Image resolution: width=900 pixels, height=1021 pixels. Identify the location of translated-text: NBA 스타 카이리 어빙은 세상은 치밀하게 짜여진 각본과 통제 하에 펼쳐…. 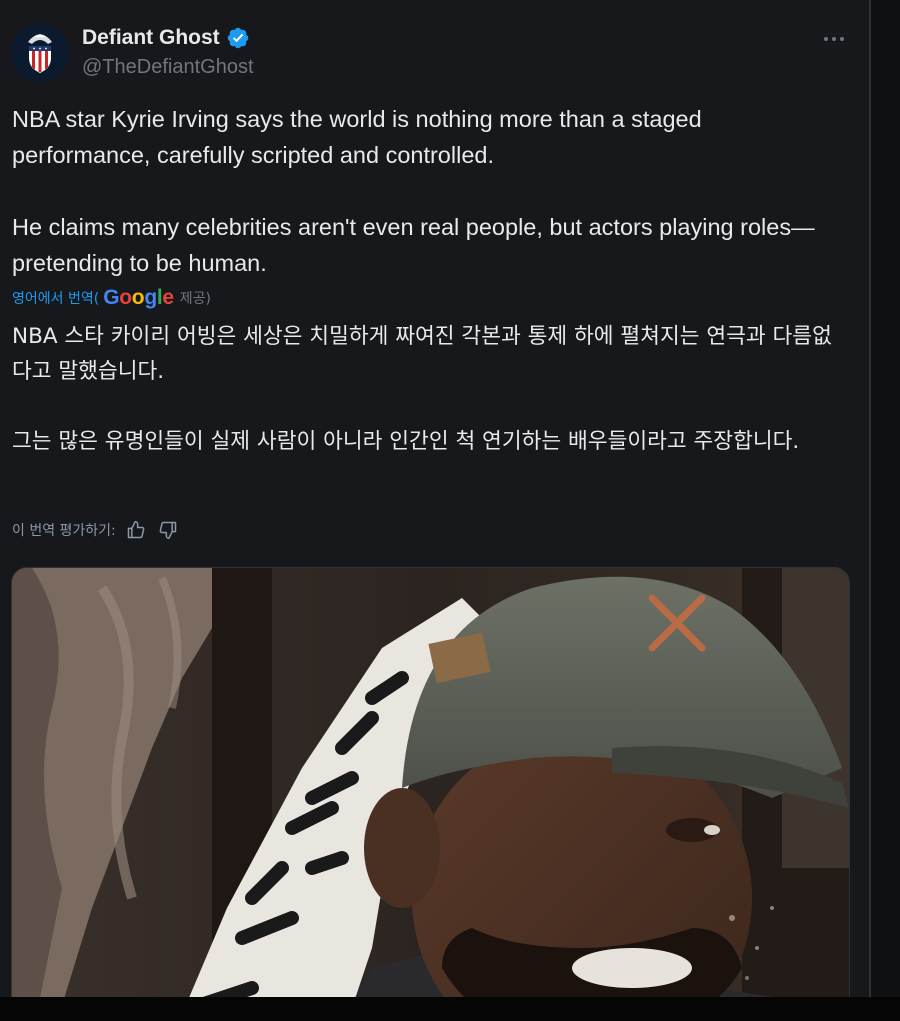
(427, 389).